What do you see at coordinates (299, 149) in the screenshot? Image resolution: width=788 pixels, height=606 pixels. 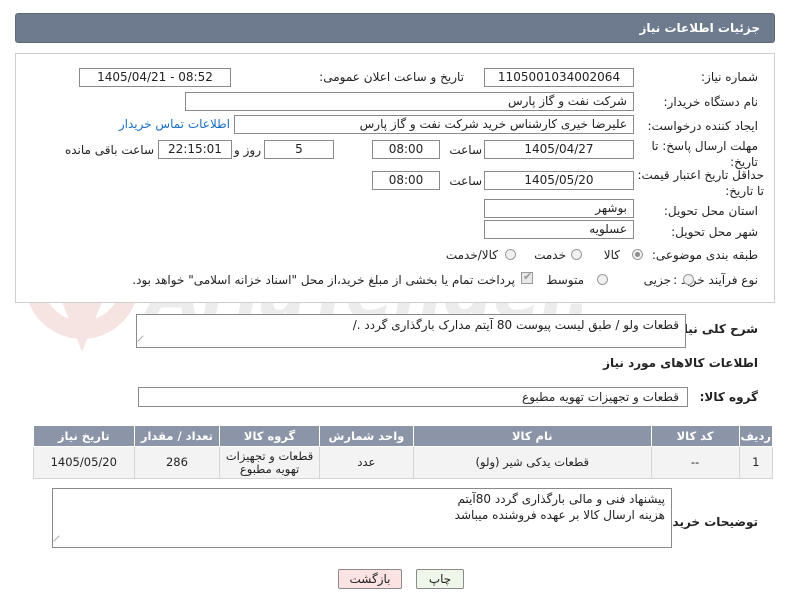 I see `days-field: 5` at bounding box center [299, 149].